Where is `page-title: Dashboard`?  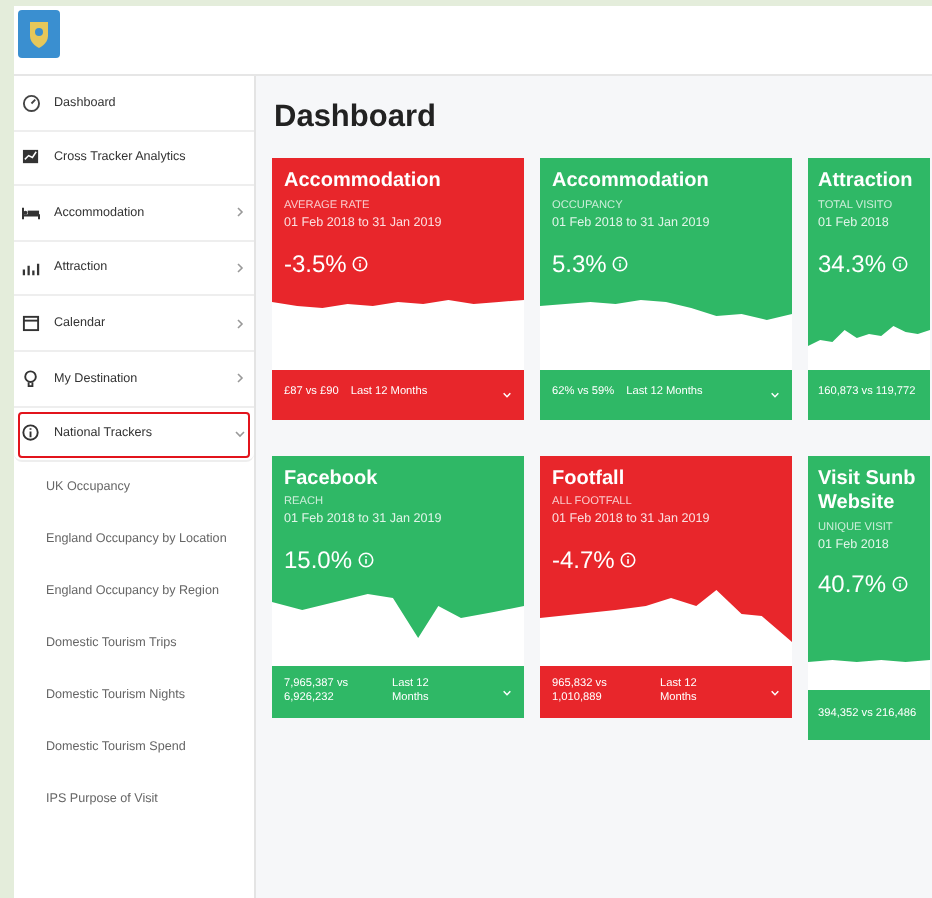
page-title: Dashboard is located at coordinates (356, 118).